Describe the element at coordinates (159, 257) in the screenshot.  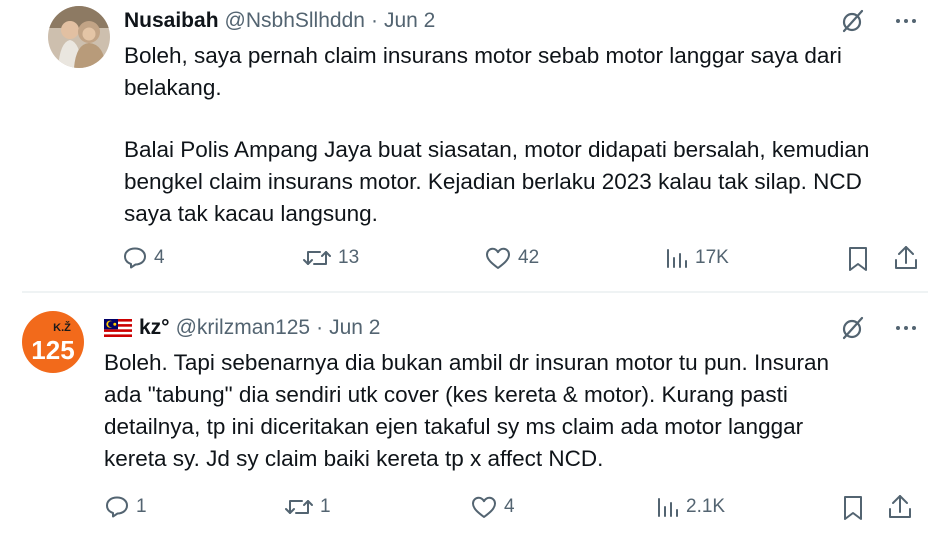
I see `reply-count: 4` at that location.